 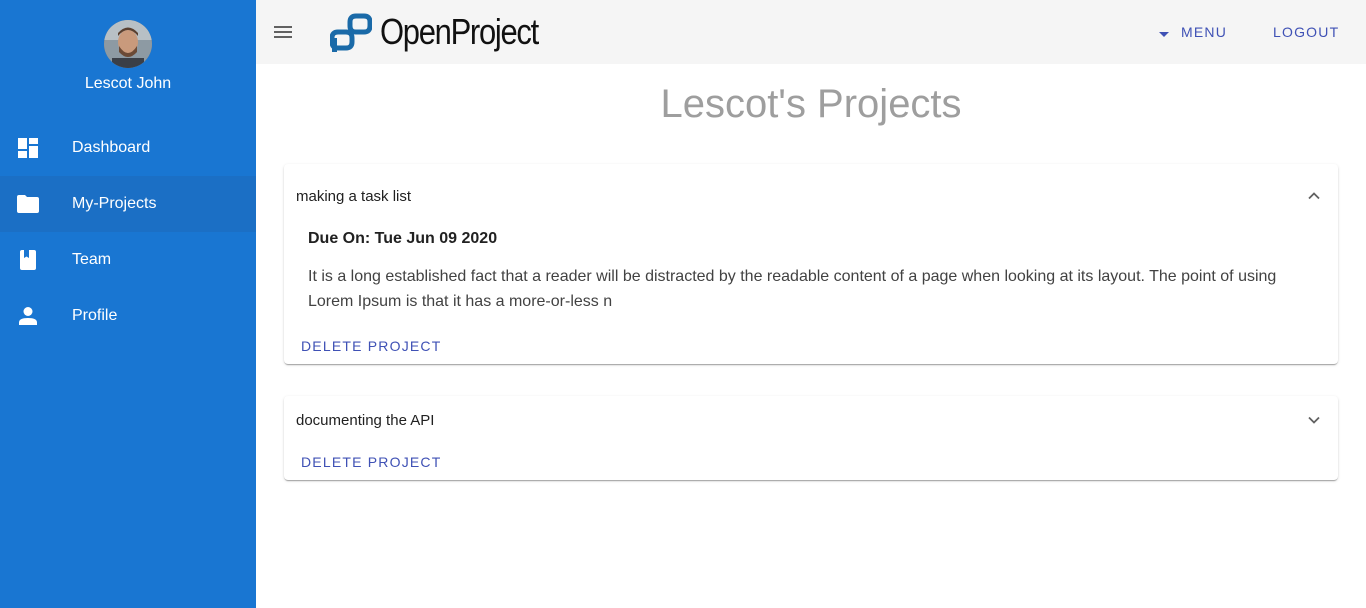 I want to click on sidebar-item-label: Team, so click(x=92, y=259).